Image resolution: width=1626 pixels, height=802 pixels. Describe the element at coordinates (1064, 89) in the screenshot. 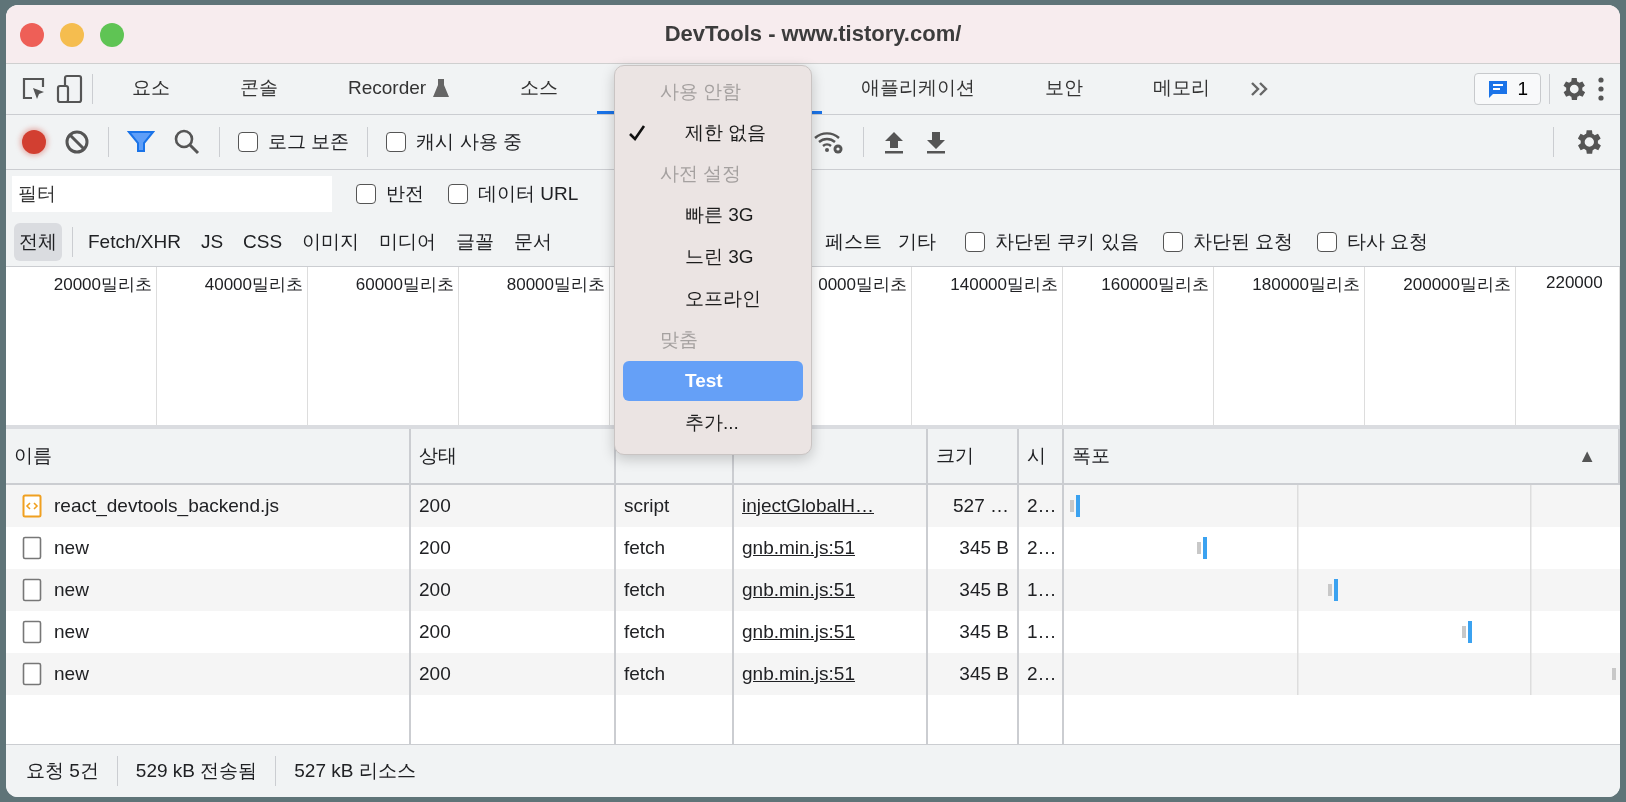

I see `panel-tab: 보안` at that location.